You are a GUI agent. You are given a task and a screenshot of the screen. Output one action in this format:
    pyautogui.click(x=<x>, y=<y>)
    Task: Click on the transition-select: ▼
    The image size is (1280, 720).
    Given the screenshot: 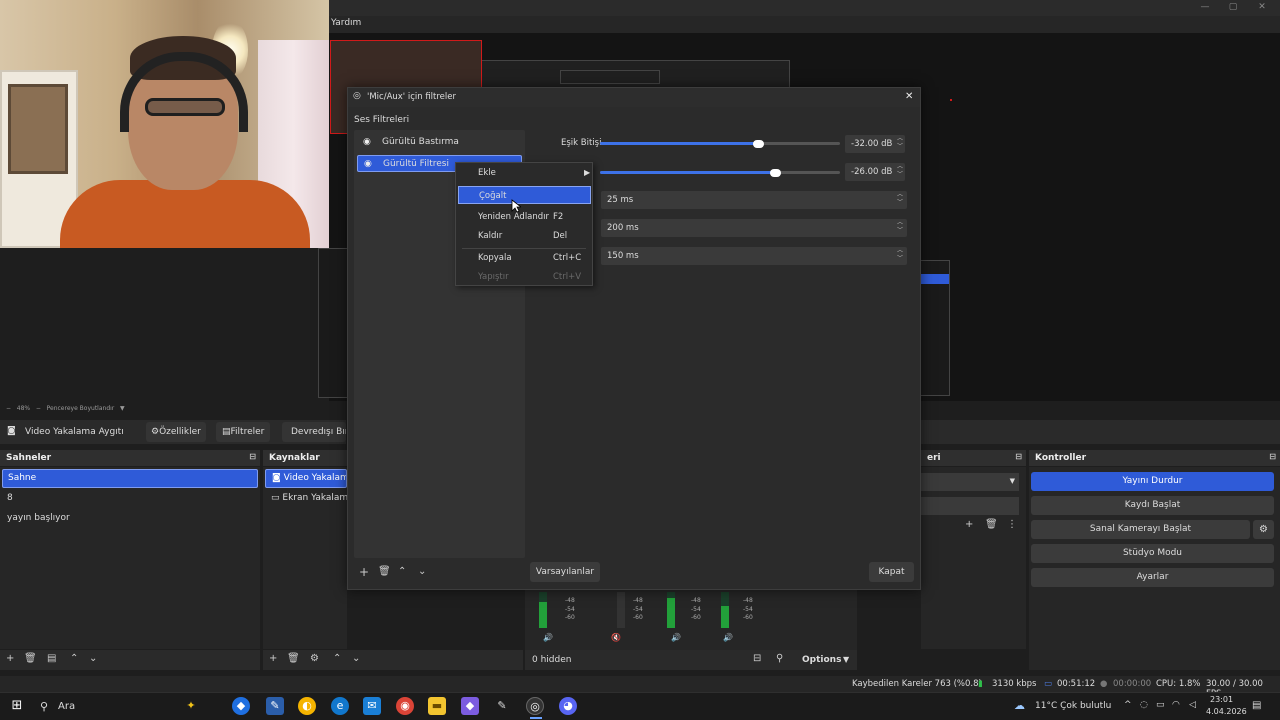 What is the action you would take?
    pyautogui.click(x=970, y=482)
    